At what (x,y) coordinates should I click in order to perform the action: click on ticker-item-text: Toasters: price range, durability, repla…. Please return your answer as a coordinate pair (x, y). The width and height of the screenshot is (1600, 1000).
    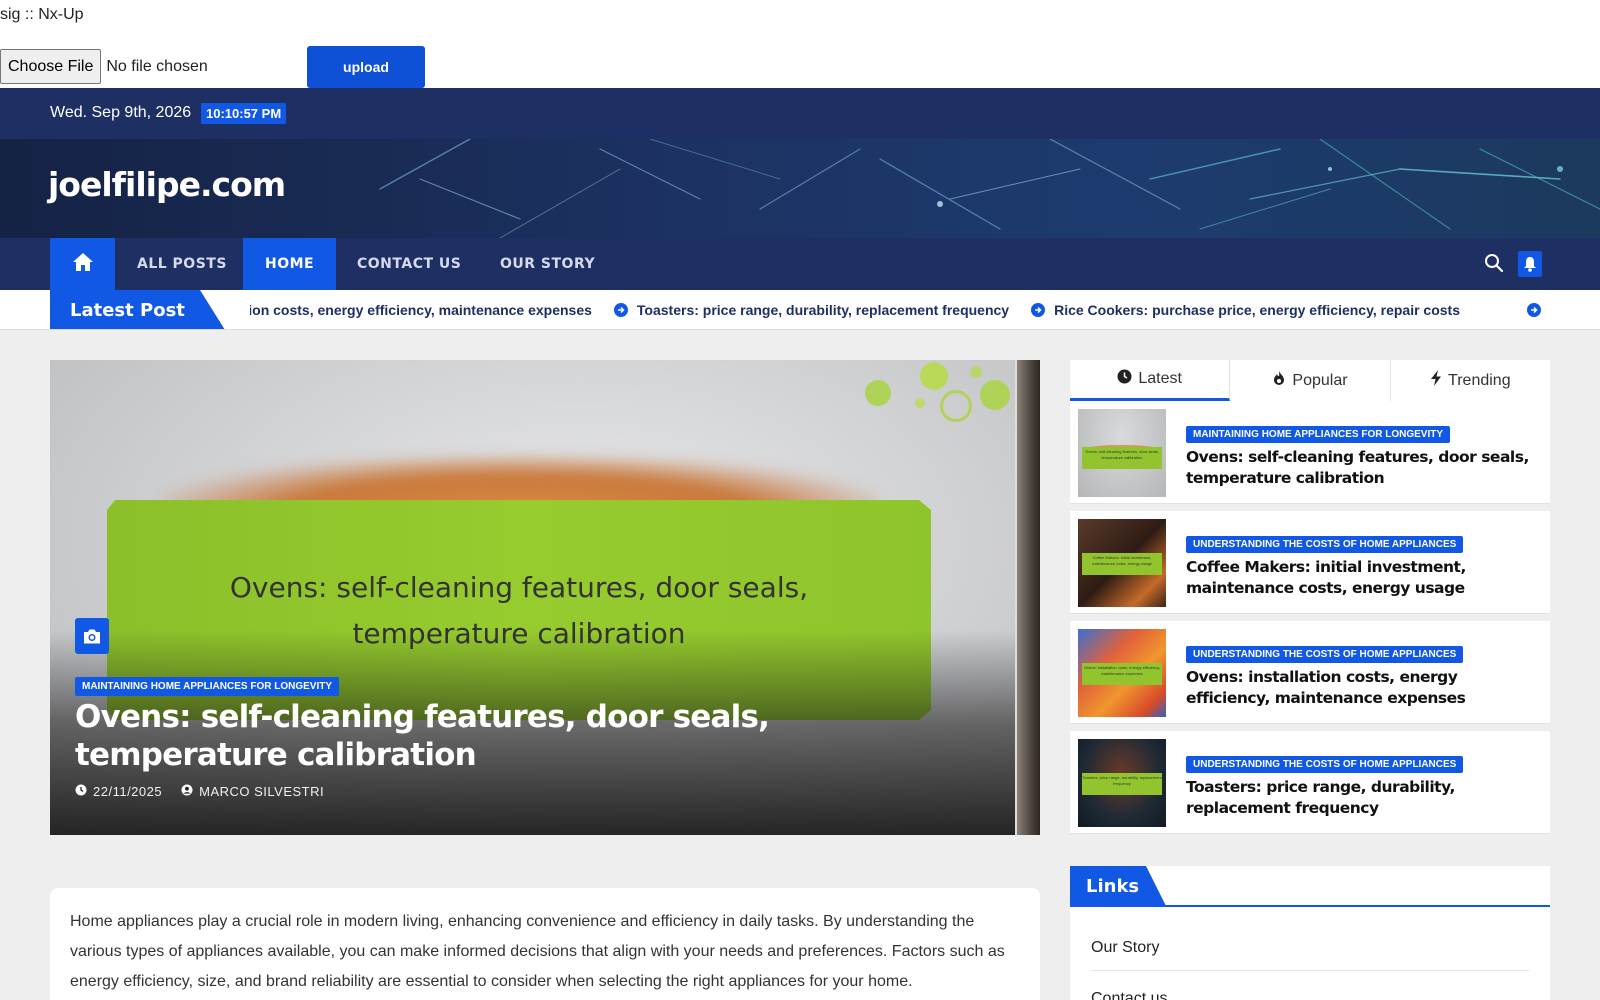
    Looking at the image, I should click on (823, 310).